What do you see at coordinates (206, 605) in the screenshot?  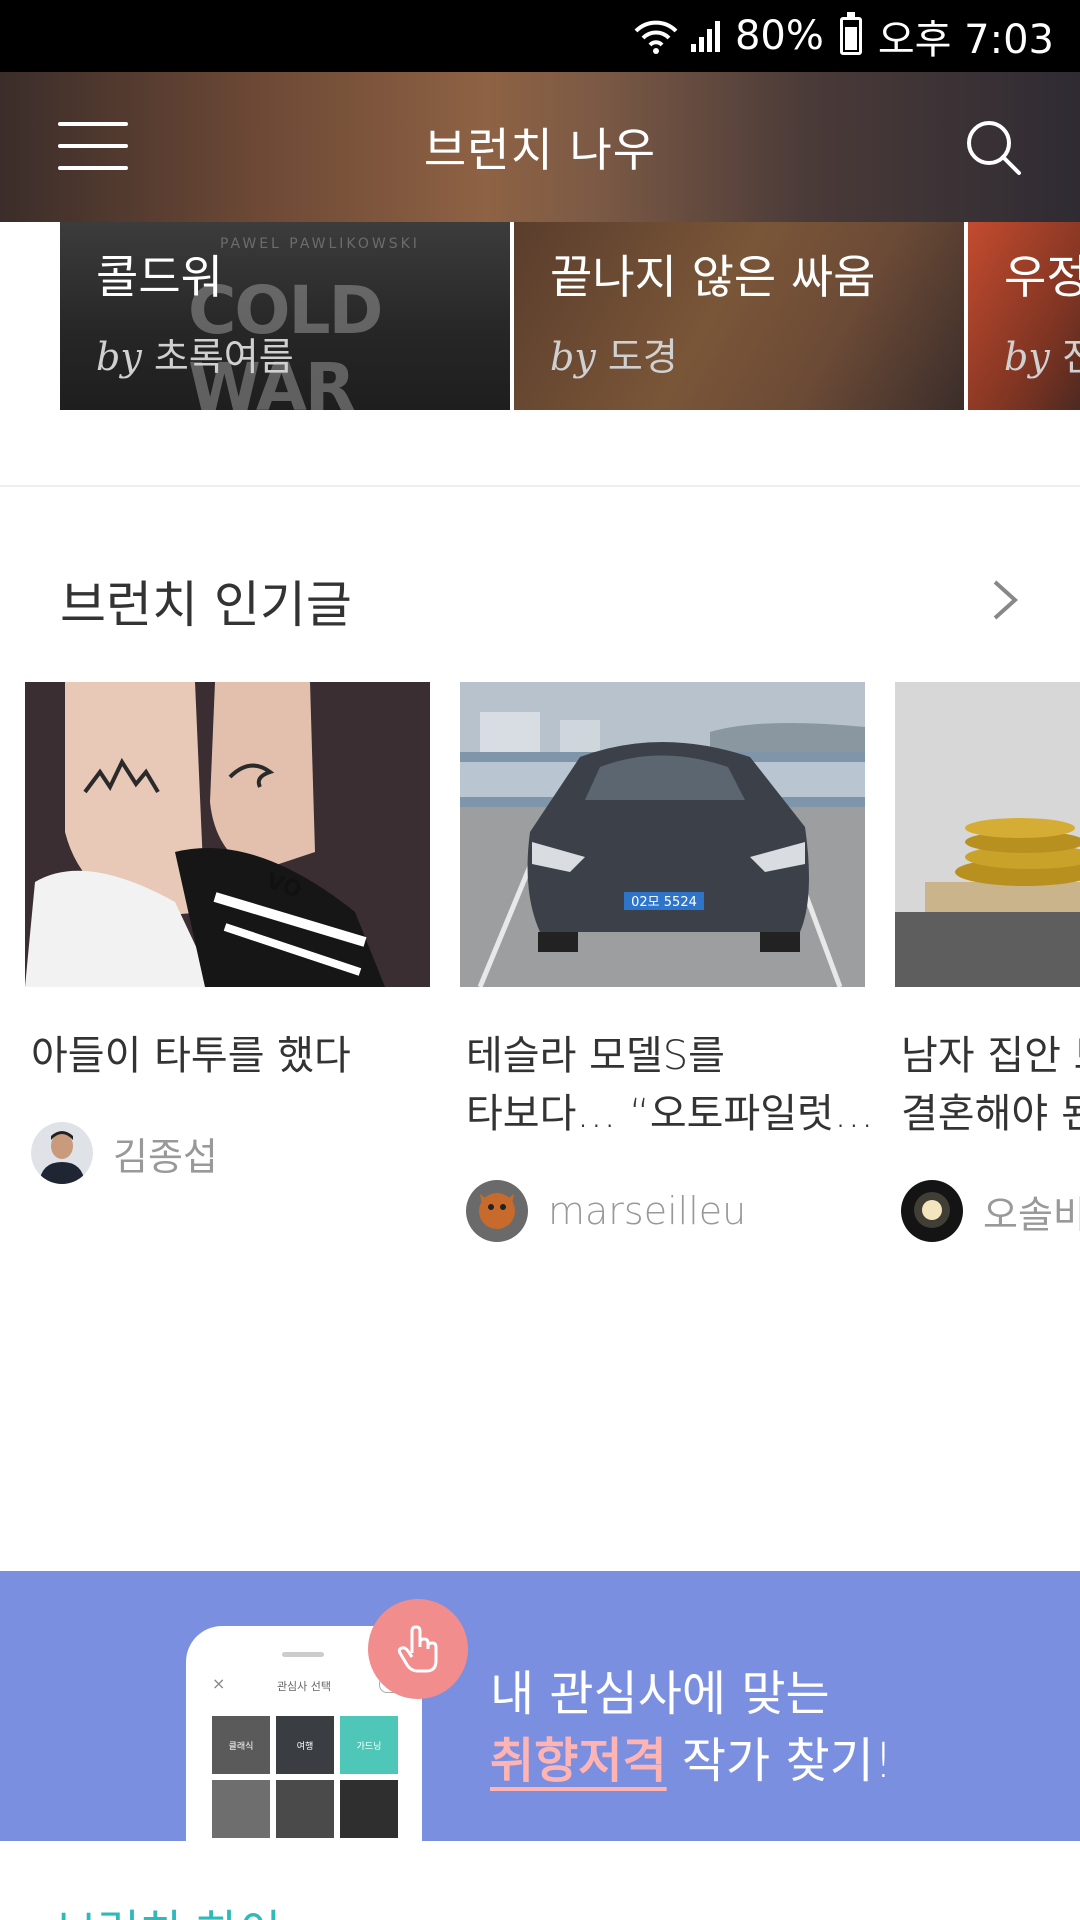 I see `section-title: 브런치 인기글` at bounding box center [206, 605].